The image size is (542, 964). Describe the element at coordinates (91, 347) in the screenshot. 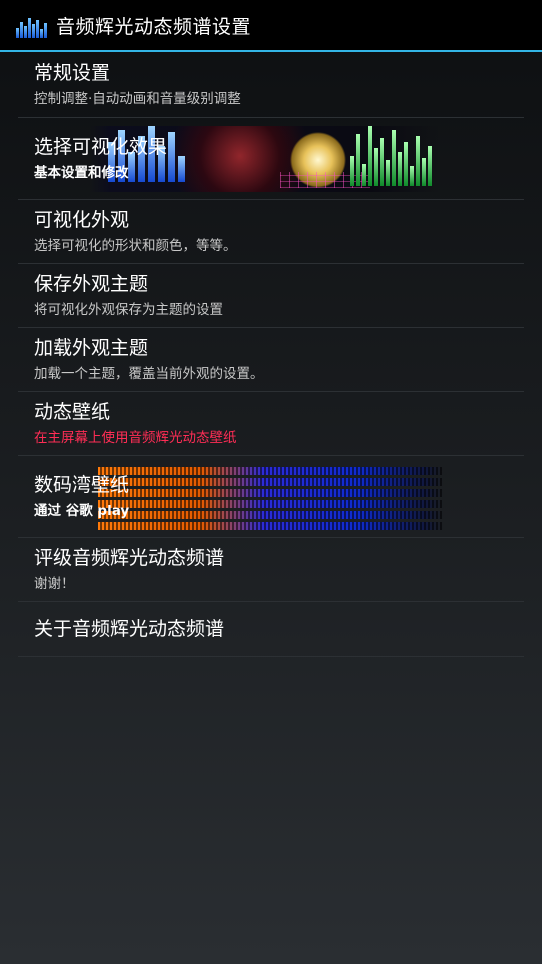

I see `item-title: 加载外观主题` at that location.